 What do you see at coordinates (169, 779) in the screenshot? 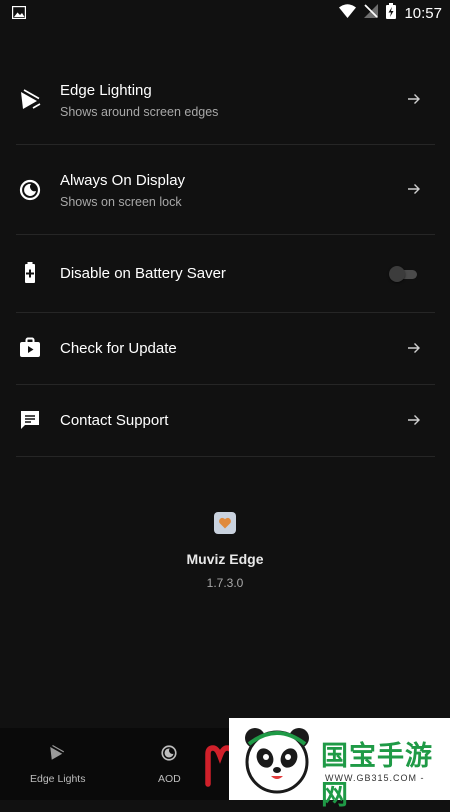
I see `nav-label: AOD` at bounding box center [169, 779].